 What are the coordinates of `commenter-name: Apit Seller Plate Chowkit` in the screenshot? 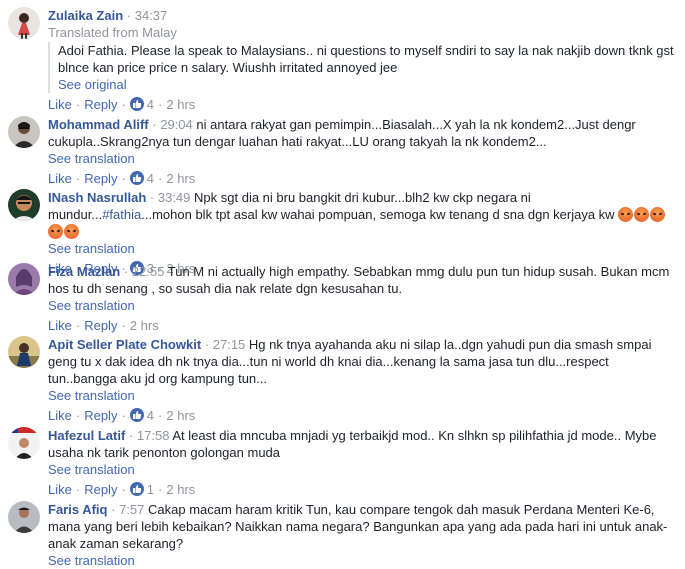 It's located at (124, 344).